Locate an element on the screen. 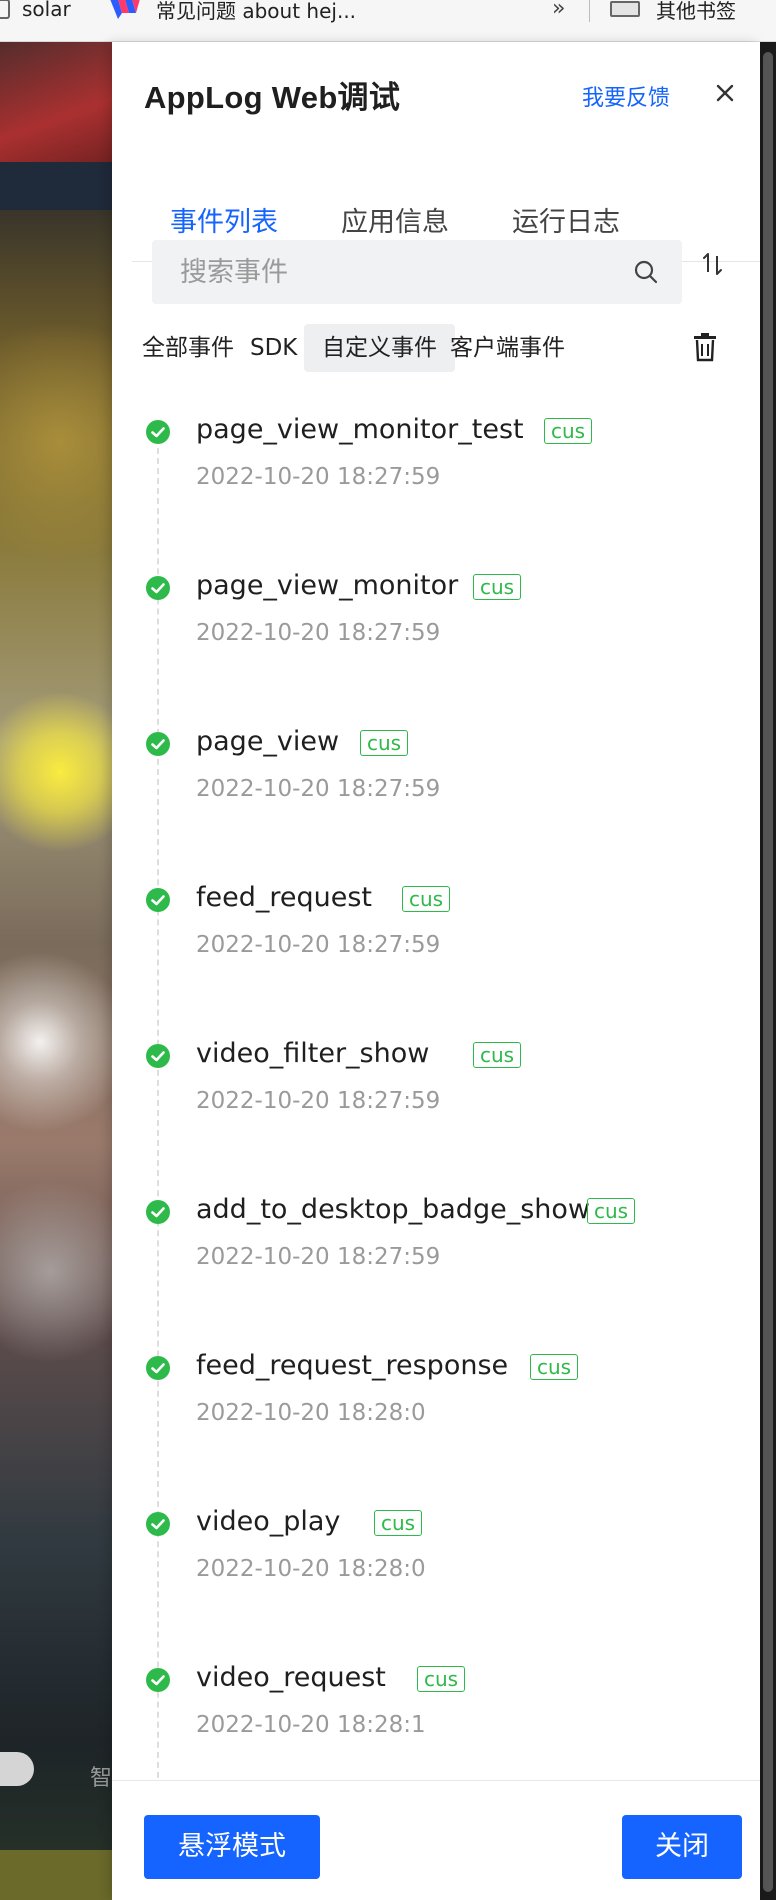  search-input is located at coordinates (395, 272).